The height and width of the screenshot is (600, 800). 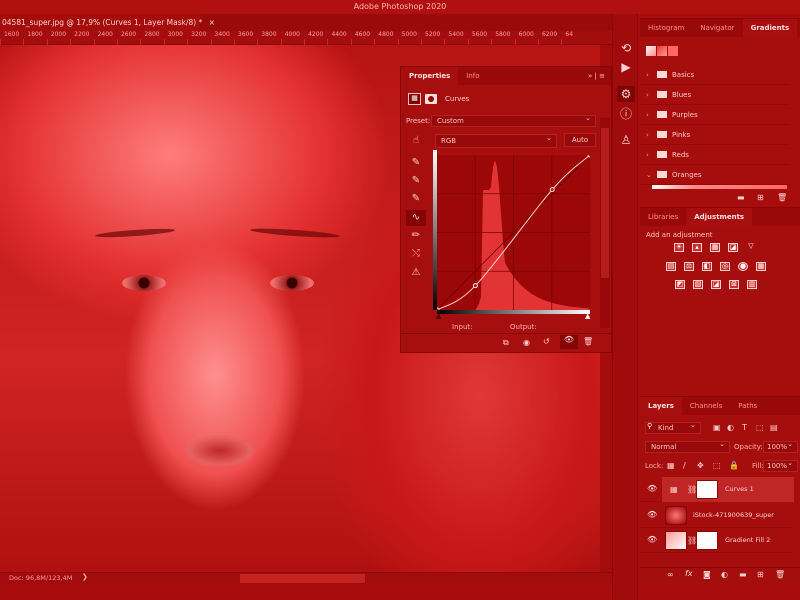 I want to click on tab-info: Info, so click(x=472, y=76).